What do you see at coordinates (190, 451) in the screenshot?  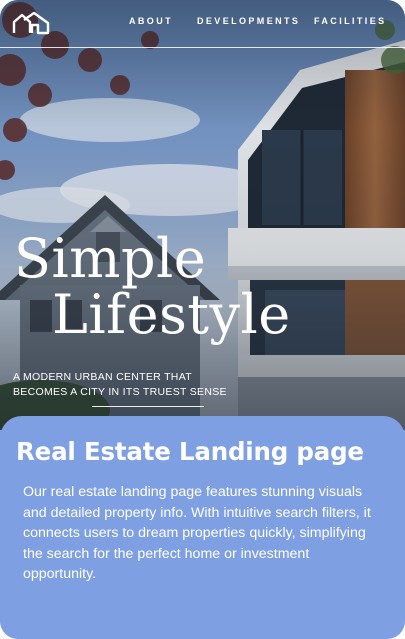 I see `card-title: Real Estate Landing page` at bounding box center [190, 451].